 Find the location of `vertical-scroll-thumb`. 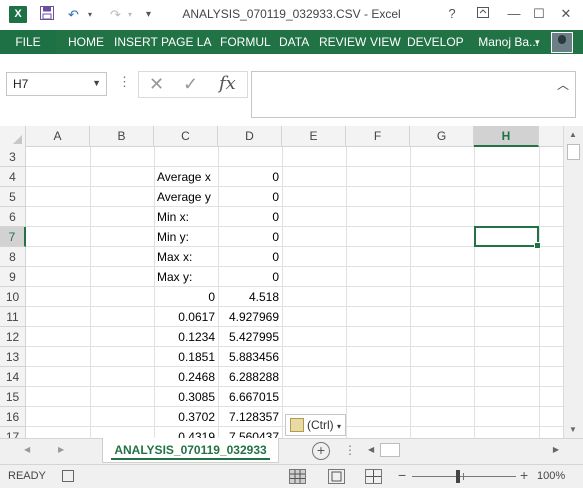

vertical-scroll-thumb is located at coordinates (573, 152).